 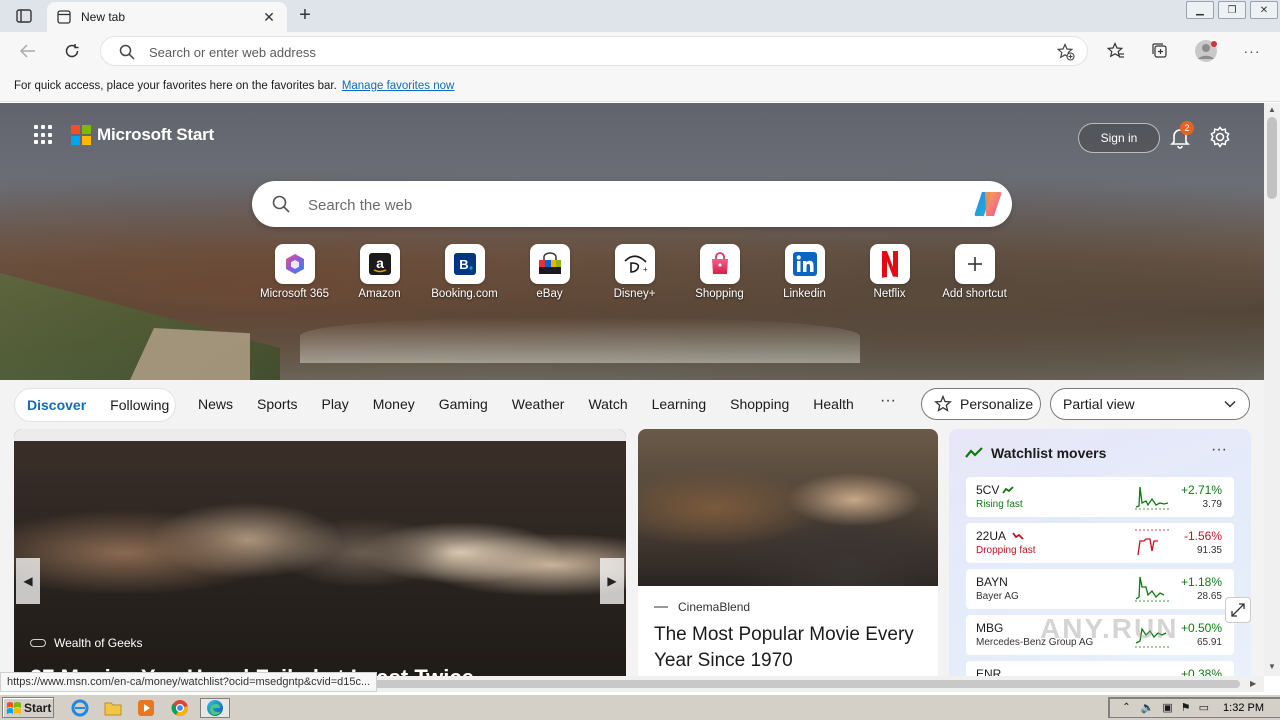 I want to click on system-tray: ⌃ 🔈 ▣ ⚑ ▭ 1:32 PM, so click(x=1194, y=707).